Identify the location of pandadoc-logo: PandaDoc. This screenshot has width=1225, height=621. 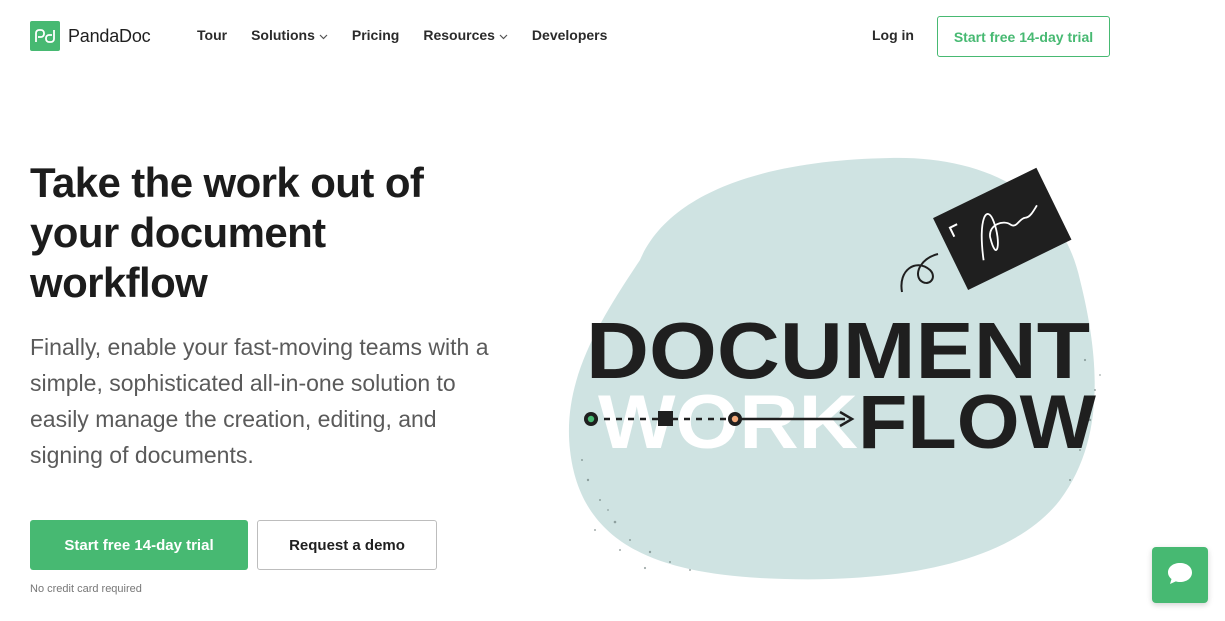
(90, 36).